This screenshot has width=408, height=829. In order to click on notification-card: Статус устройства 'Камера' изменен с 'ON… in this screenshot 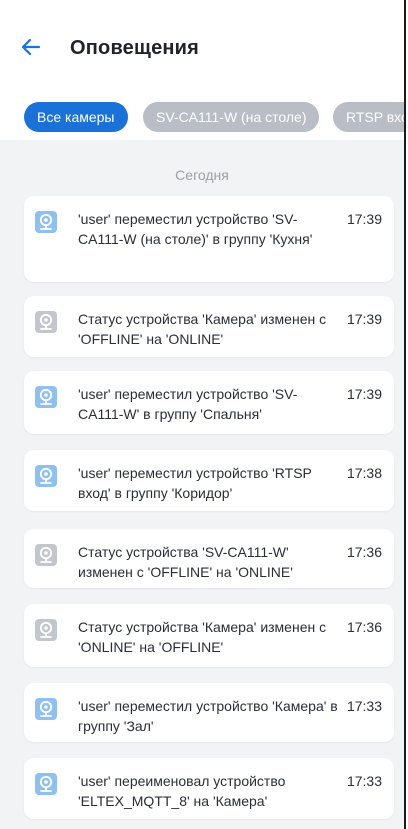, I will do `click(209, 635)`.